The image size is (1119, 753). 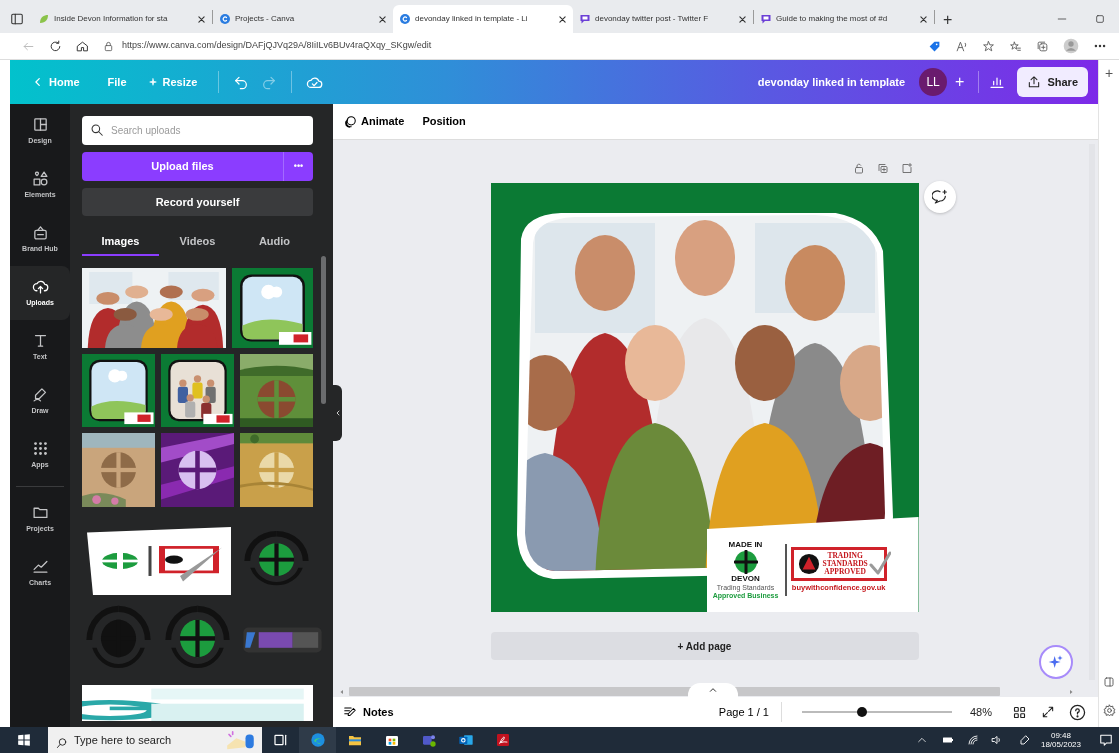 I want to click on team-chat-icon, so click(x=428, y=740).